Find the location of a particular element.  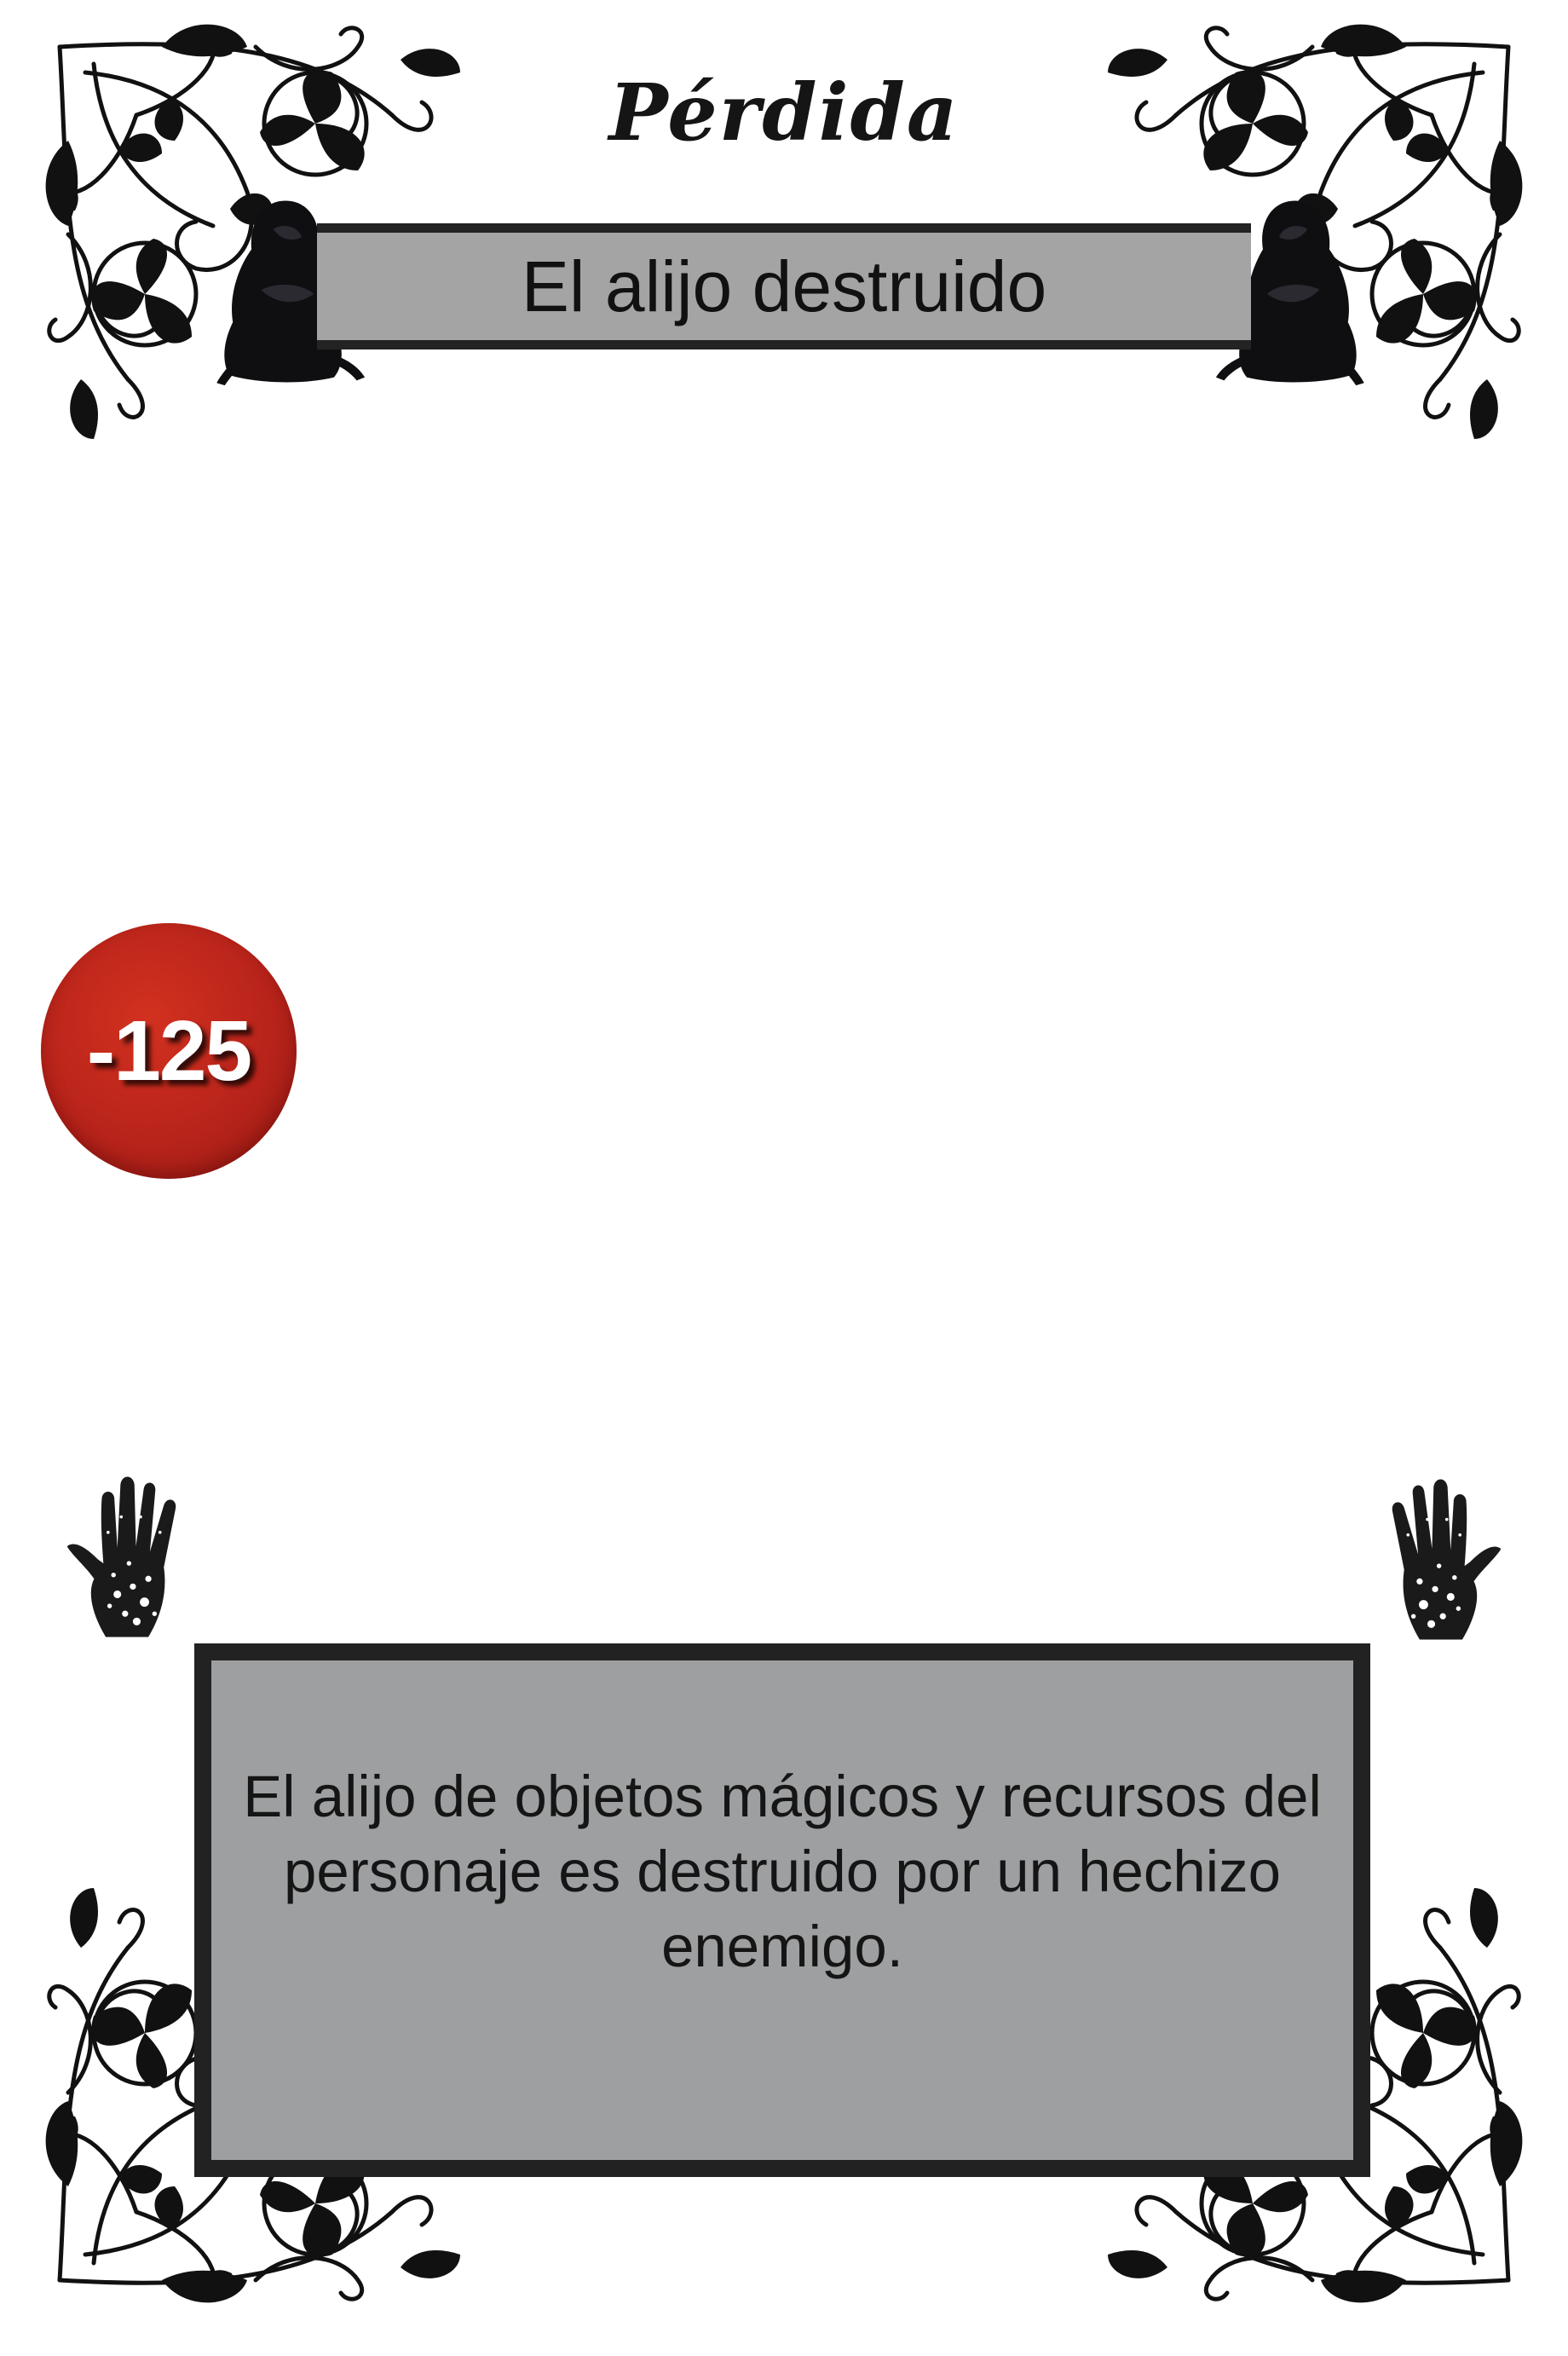

card-category: Pérdida is located at coordinates (784, 113).